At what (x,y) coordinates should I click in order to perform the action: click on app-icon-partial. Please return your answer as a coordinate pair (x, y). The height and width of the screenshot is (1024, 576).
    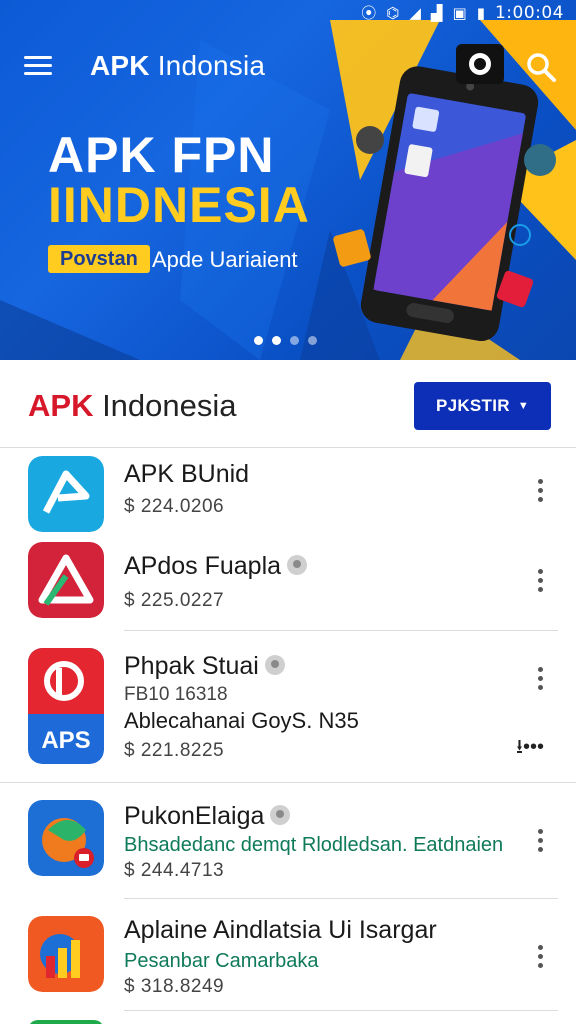
    Looking at the image, I should click on (66, 1022).